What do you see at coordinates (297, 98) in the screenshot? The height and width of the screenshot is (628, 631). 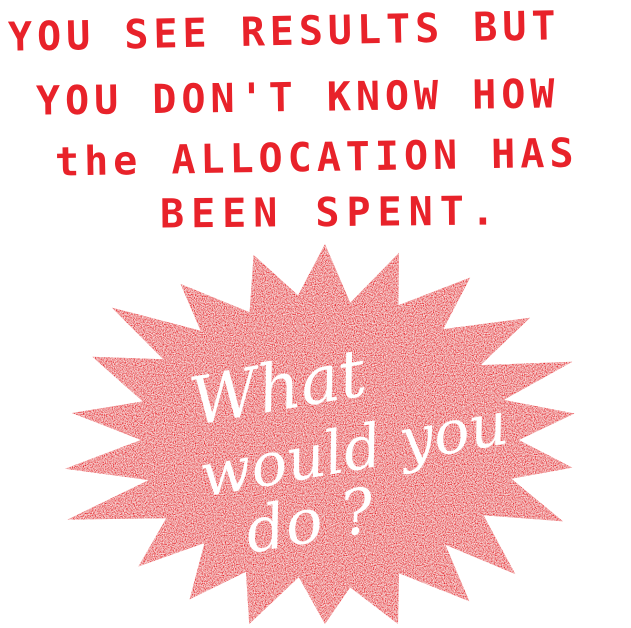 I see `headline-line-2: YOU DON'T KNOW HOW` at bounding box center [297, 98].